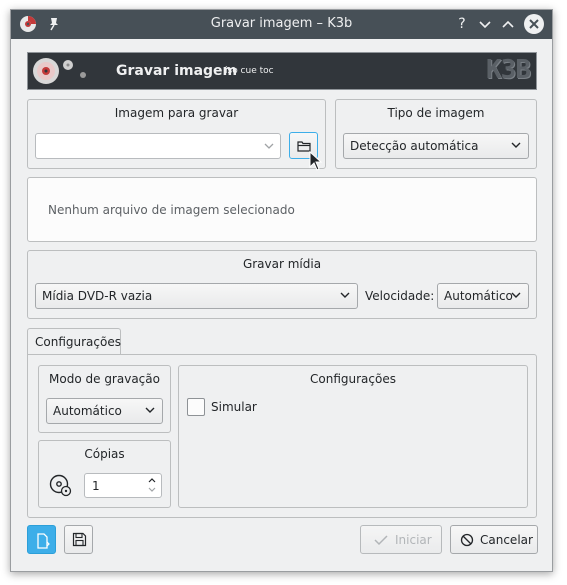  I want to click on write-mode-combo: Automático, so click(104, 411).